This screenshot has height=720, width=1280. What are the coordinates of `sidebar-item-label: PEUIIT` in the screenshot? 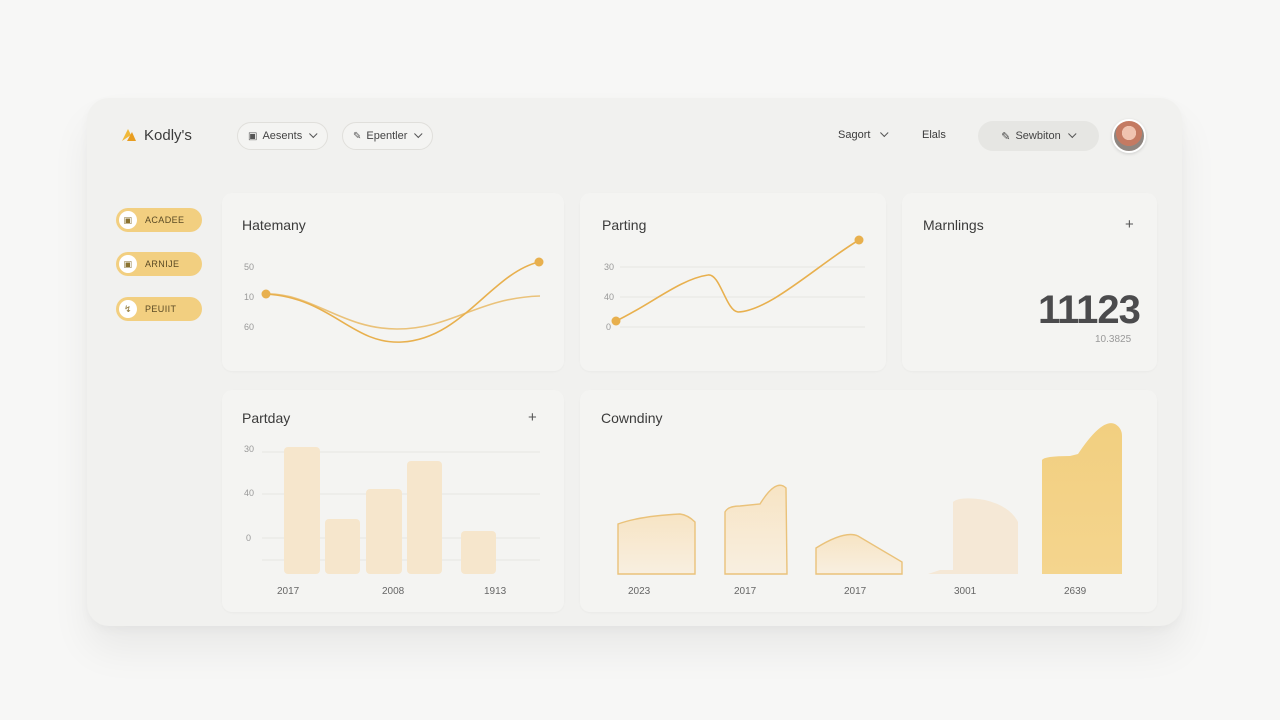 It's located at (161, 309).